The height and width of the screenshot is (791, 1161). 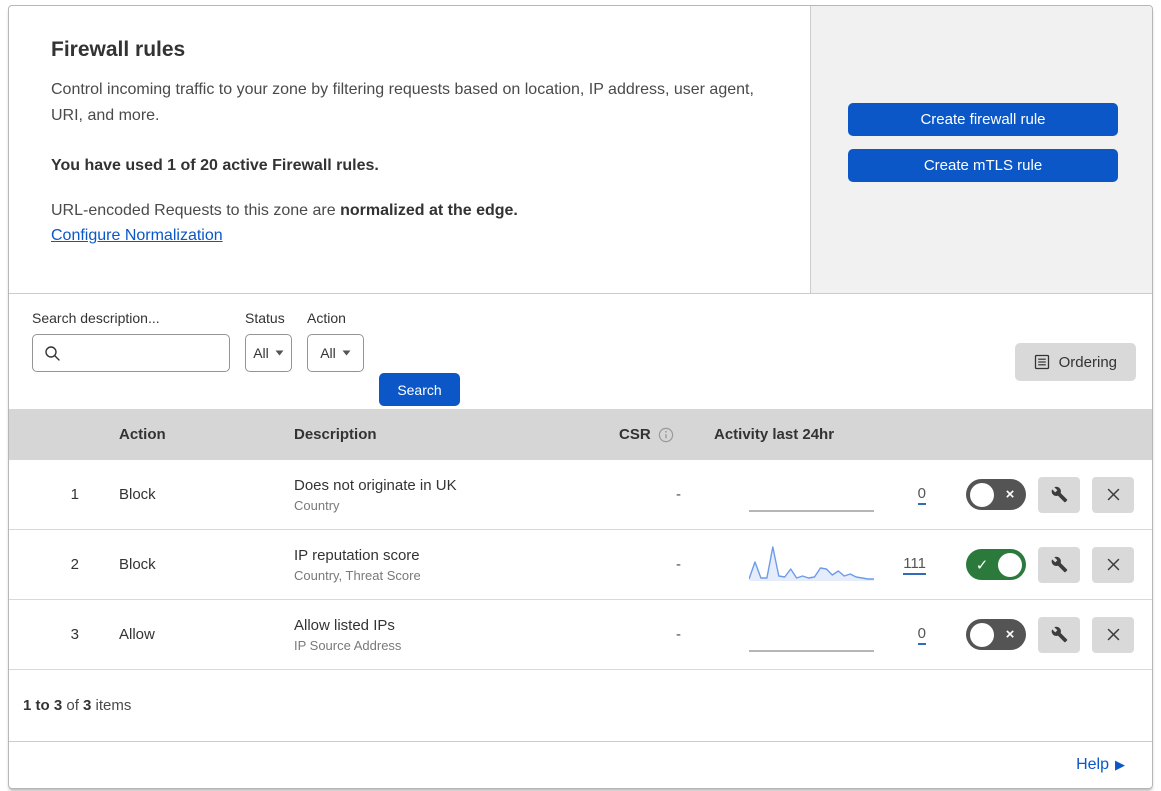 I want to click on search-box, so click(x=141, y=353).